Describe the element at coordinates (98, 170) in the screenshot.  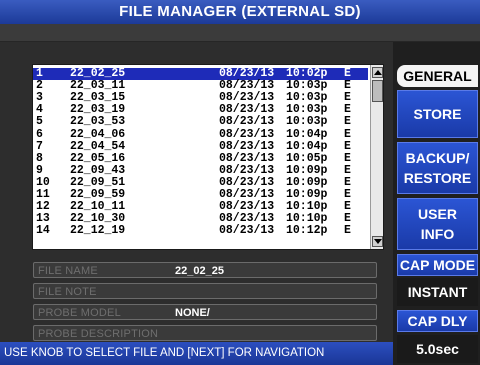
I see `file-name-cell: 22_09_43` at that location.